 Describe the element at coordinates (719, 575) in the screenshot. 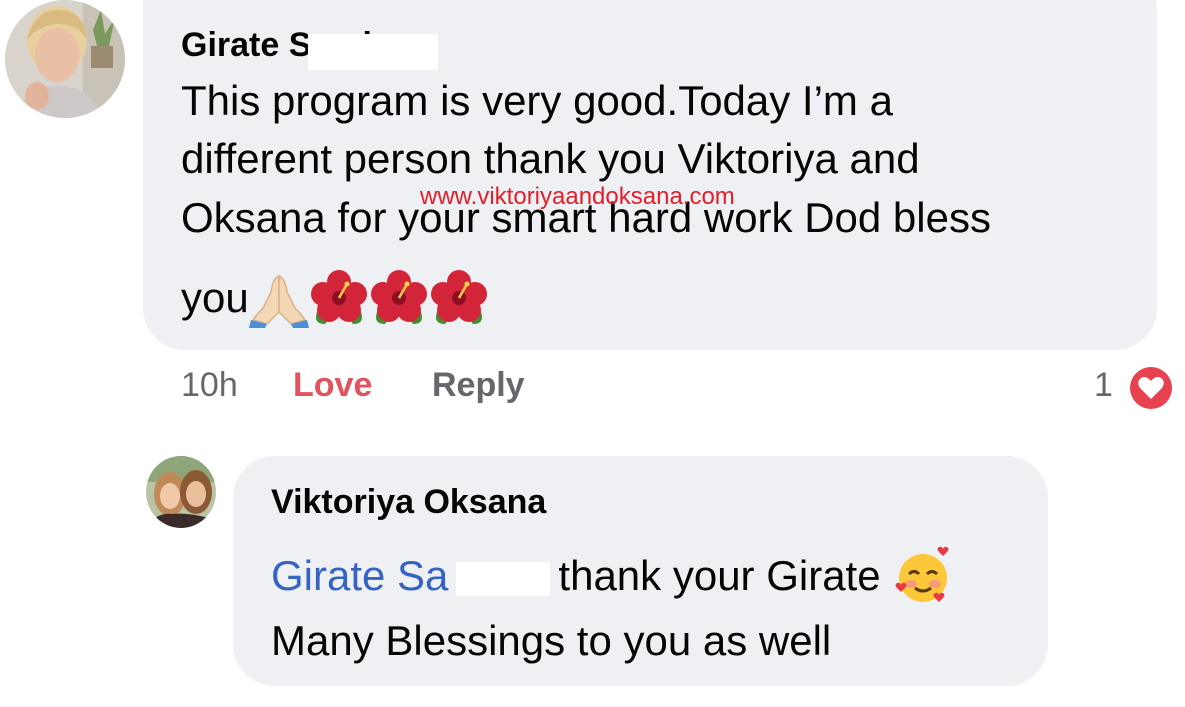

I see `reply-text: thank your Girate` at that location.